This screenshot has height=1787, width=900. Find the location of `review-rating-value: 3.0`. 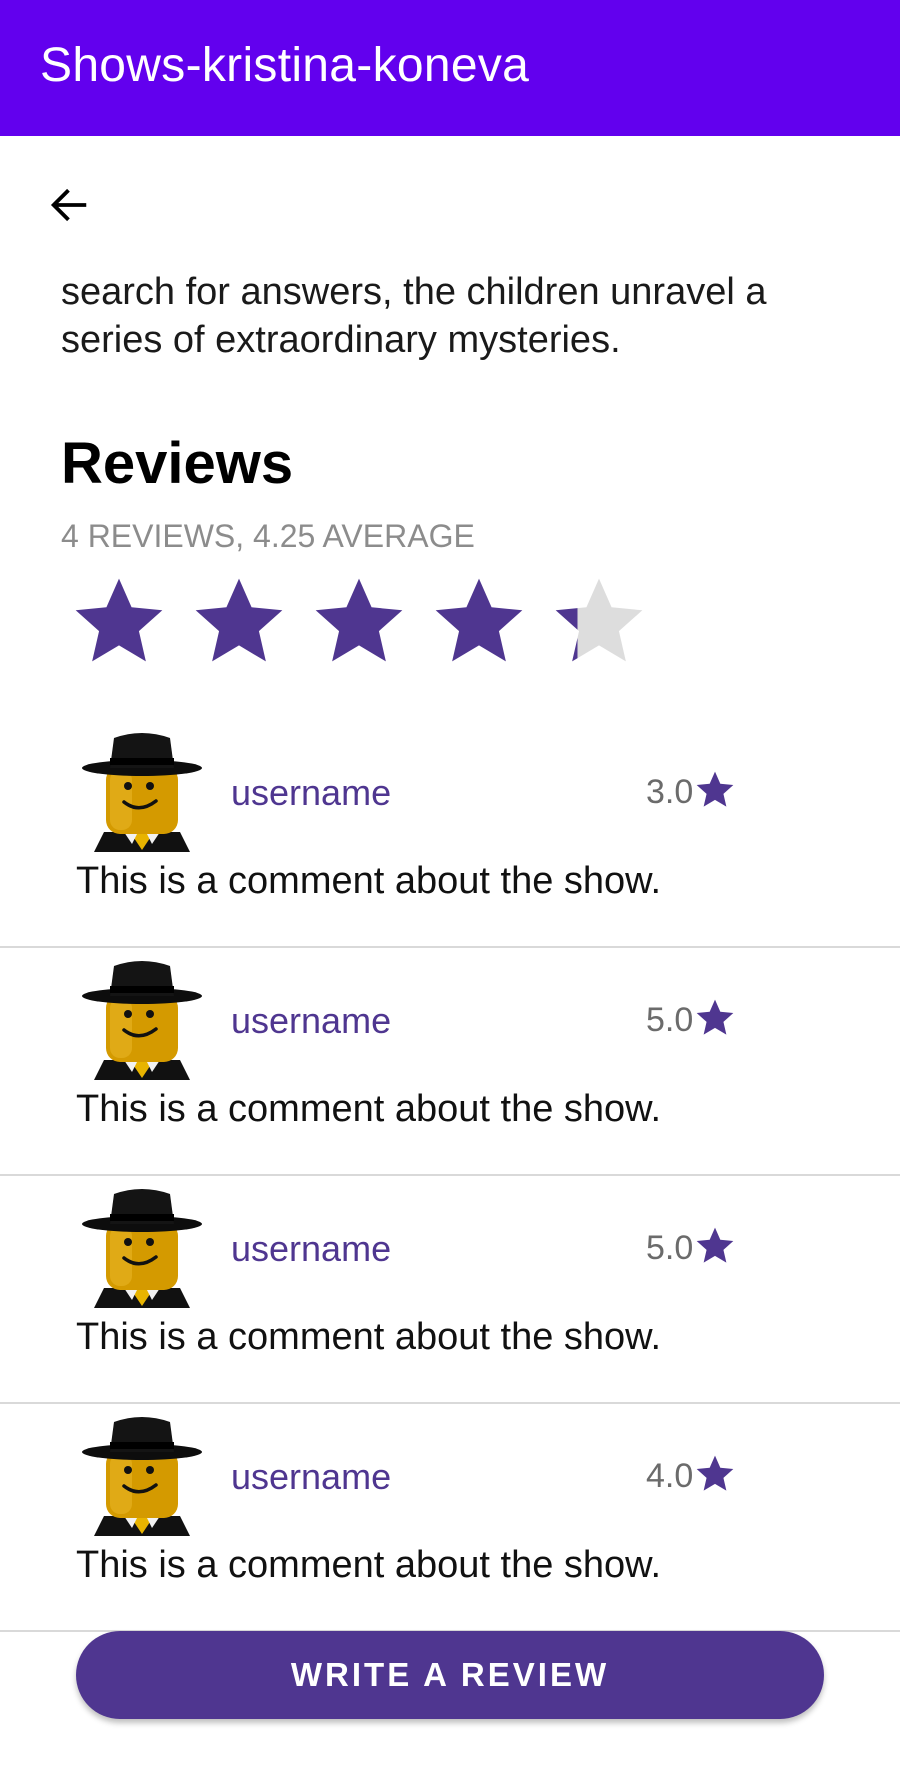

review-rating-value: 3.0 is located at coordinates (670, 791).